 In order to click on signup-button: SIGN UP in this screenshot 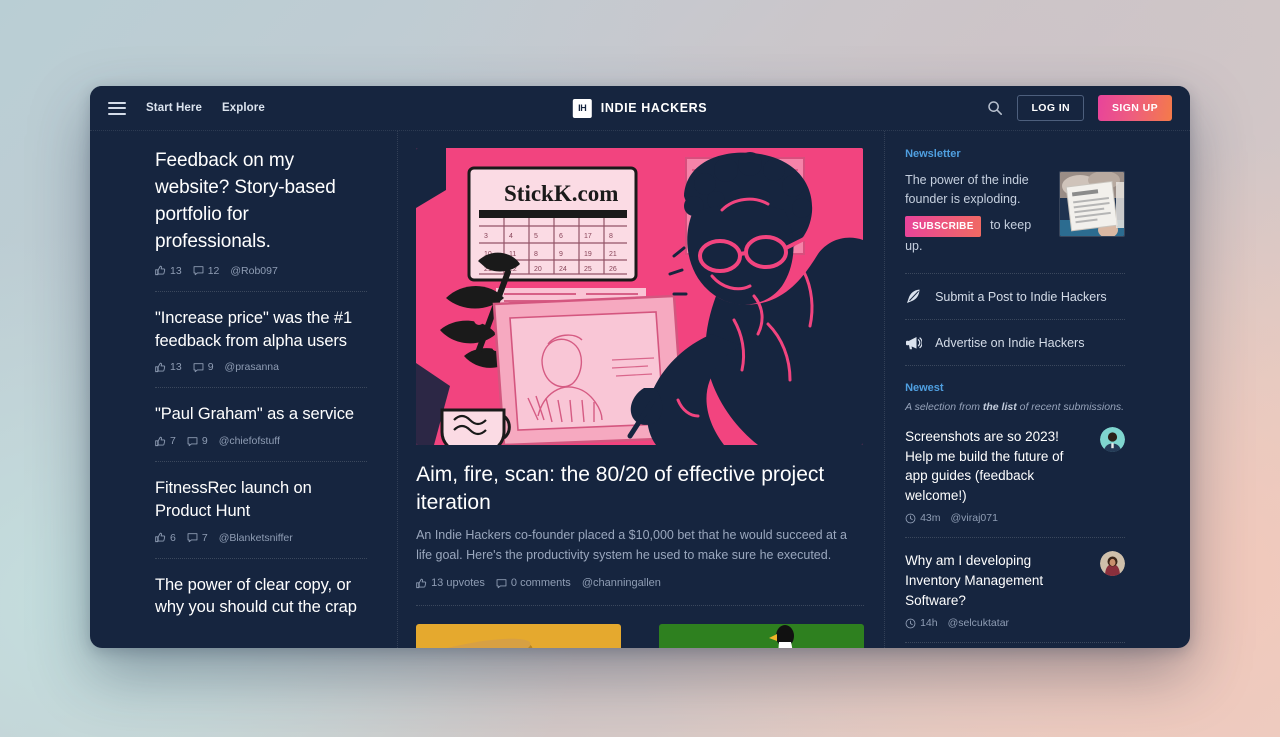, I will do `click(1135, 108)`.